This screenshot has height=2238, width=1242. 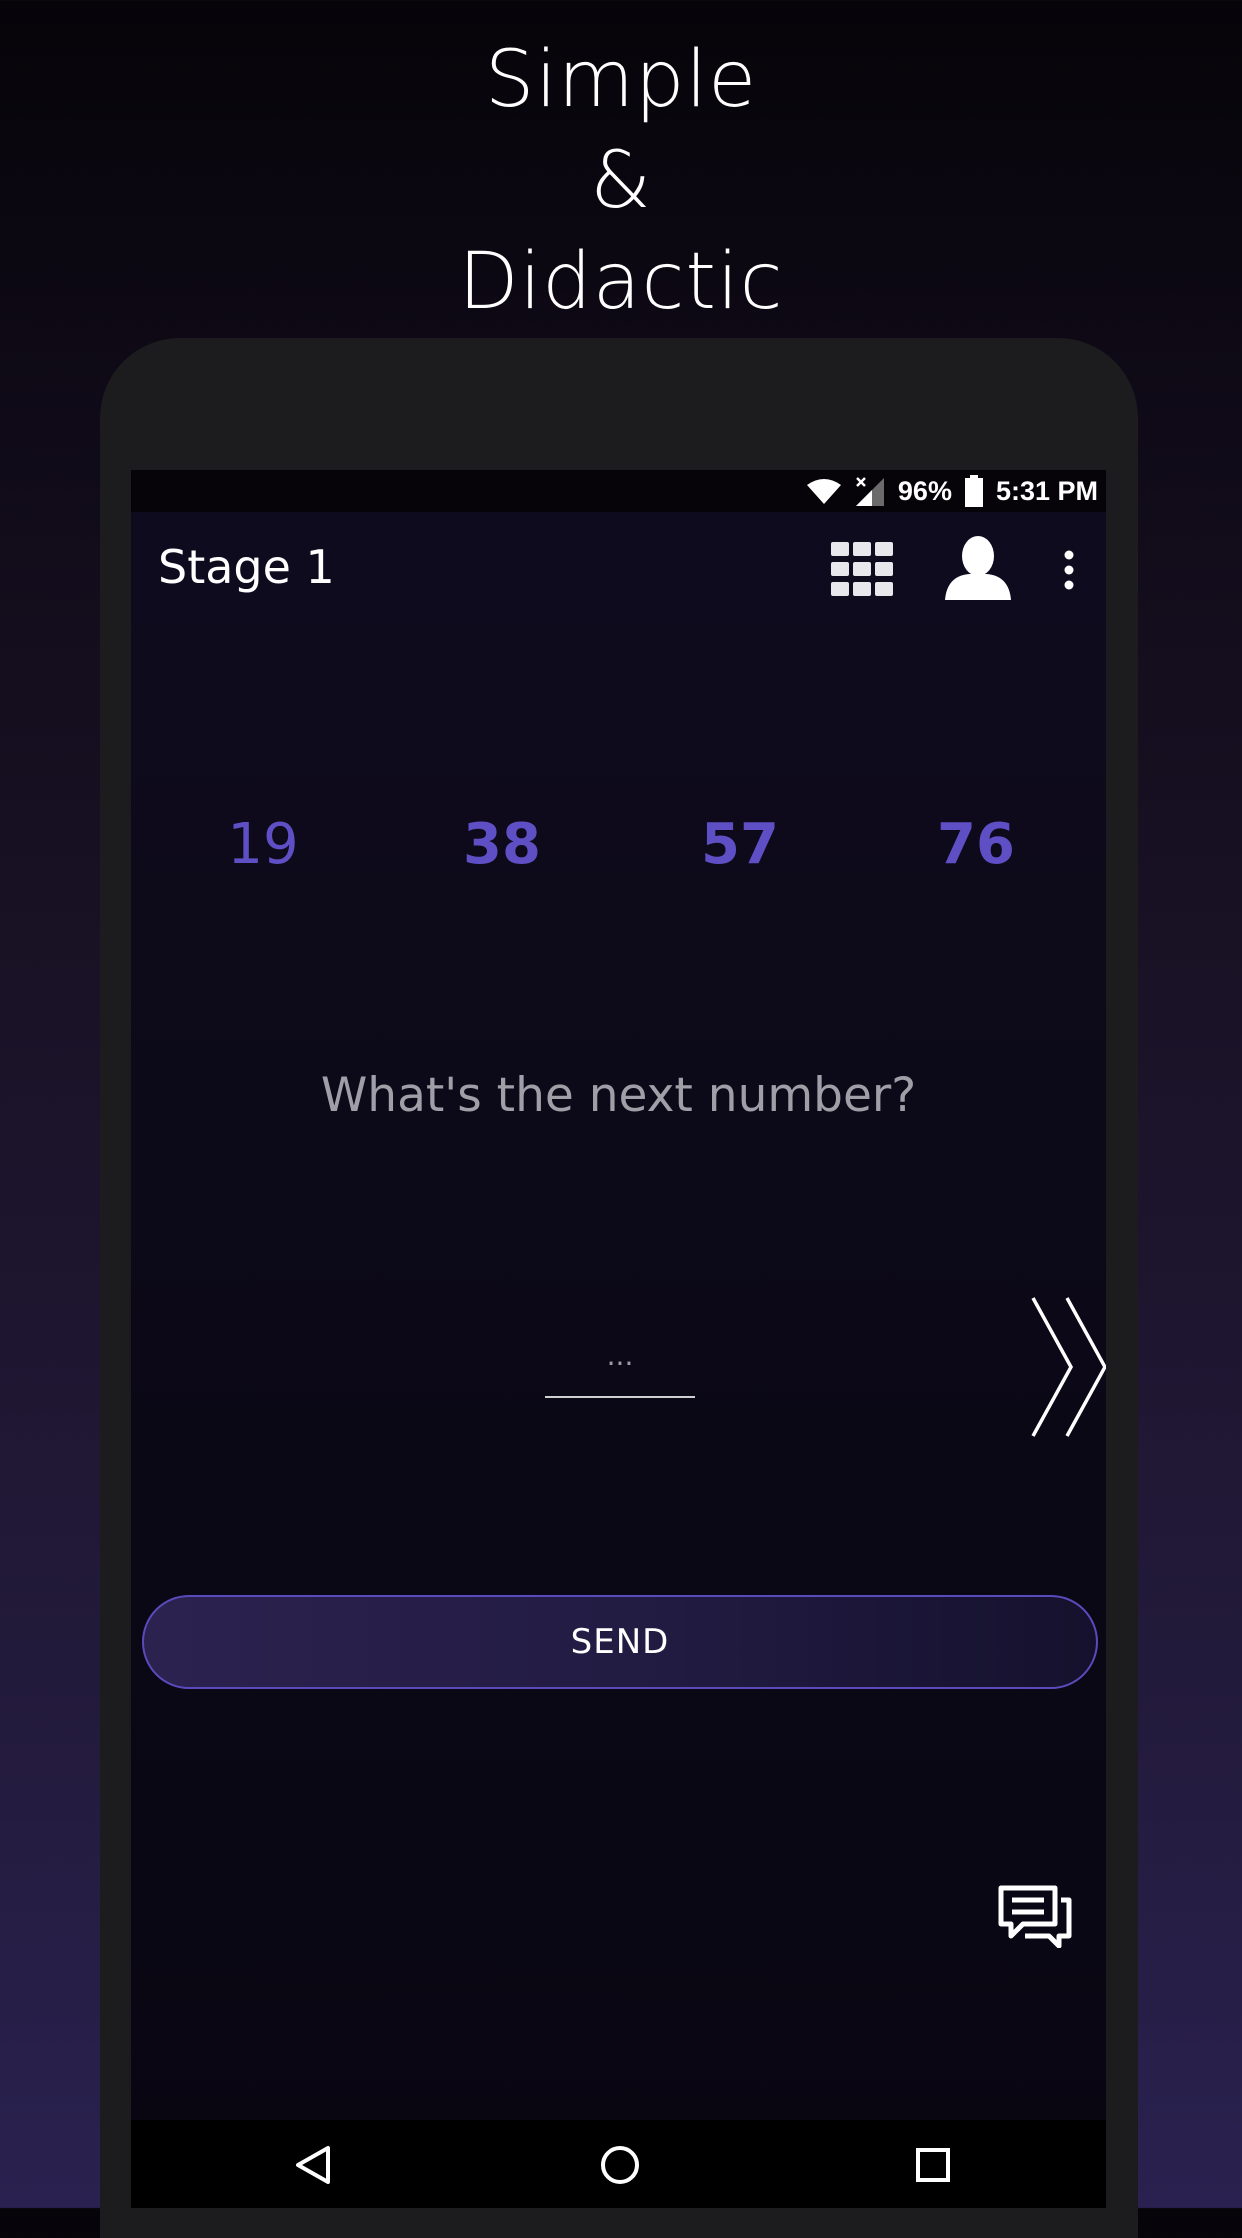 I want to click on sequence-numbers: 19 38 57 76, so click(x=618, y=852).